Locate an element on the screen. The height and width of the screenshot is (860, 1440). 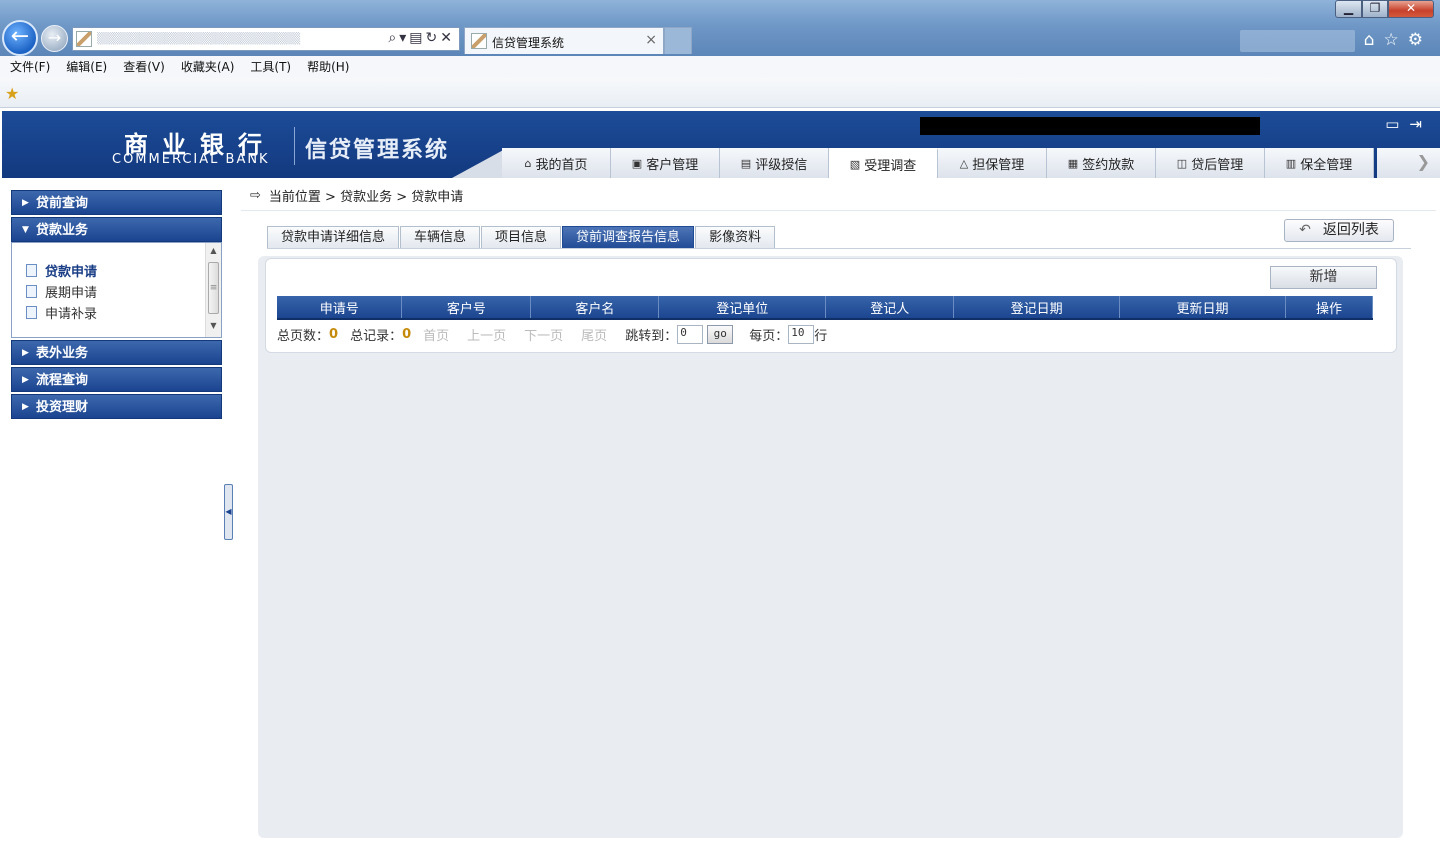
nav-tab-label: 评级授信 is located at coordinates (781, 165).